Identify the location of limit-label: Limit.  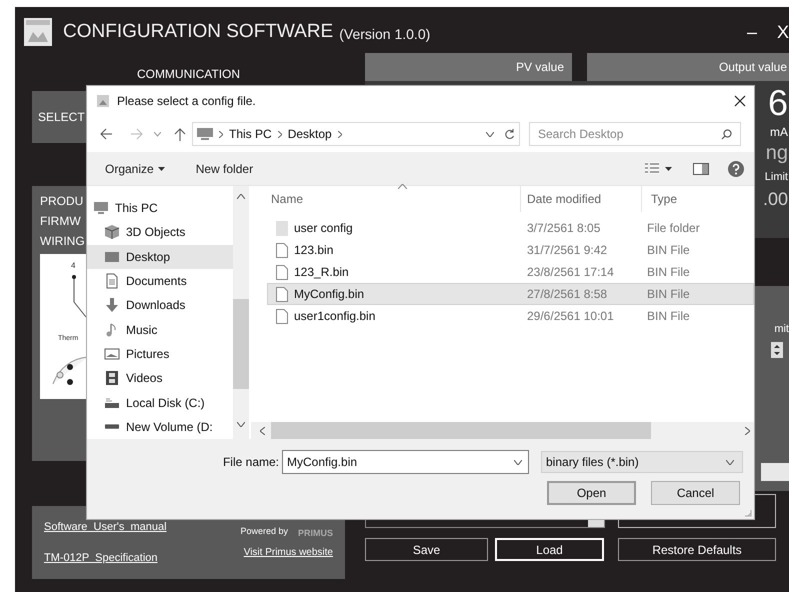
(776, 177).